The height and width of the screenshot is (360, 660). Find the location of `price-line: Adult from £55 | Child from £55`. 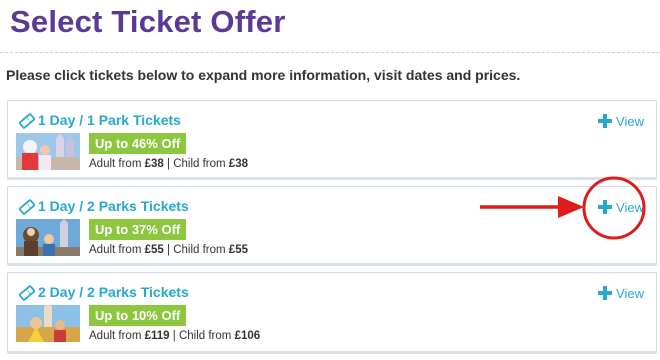

price-line: Adult from £55 | Child from £55 is located at coordinates (168, 250).